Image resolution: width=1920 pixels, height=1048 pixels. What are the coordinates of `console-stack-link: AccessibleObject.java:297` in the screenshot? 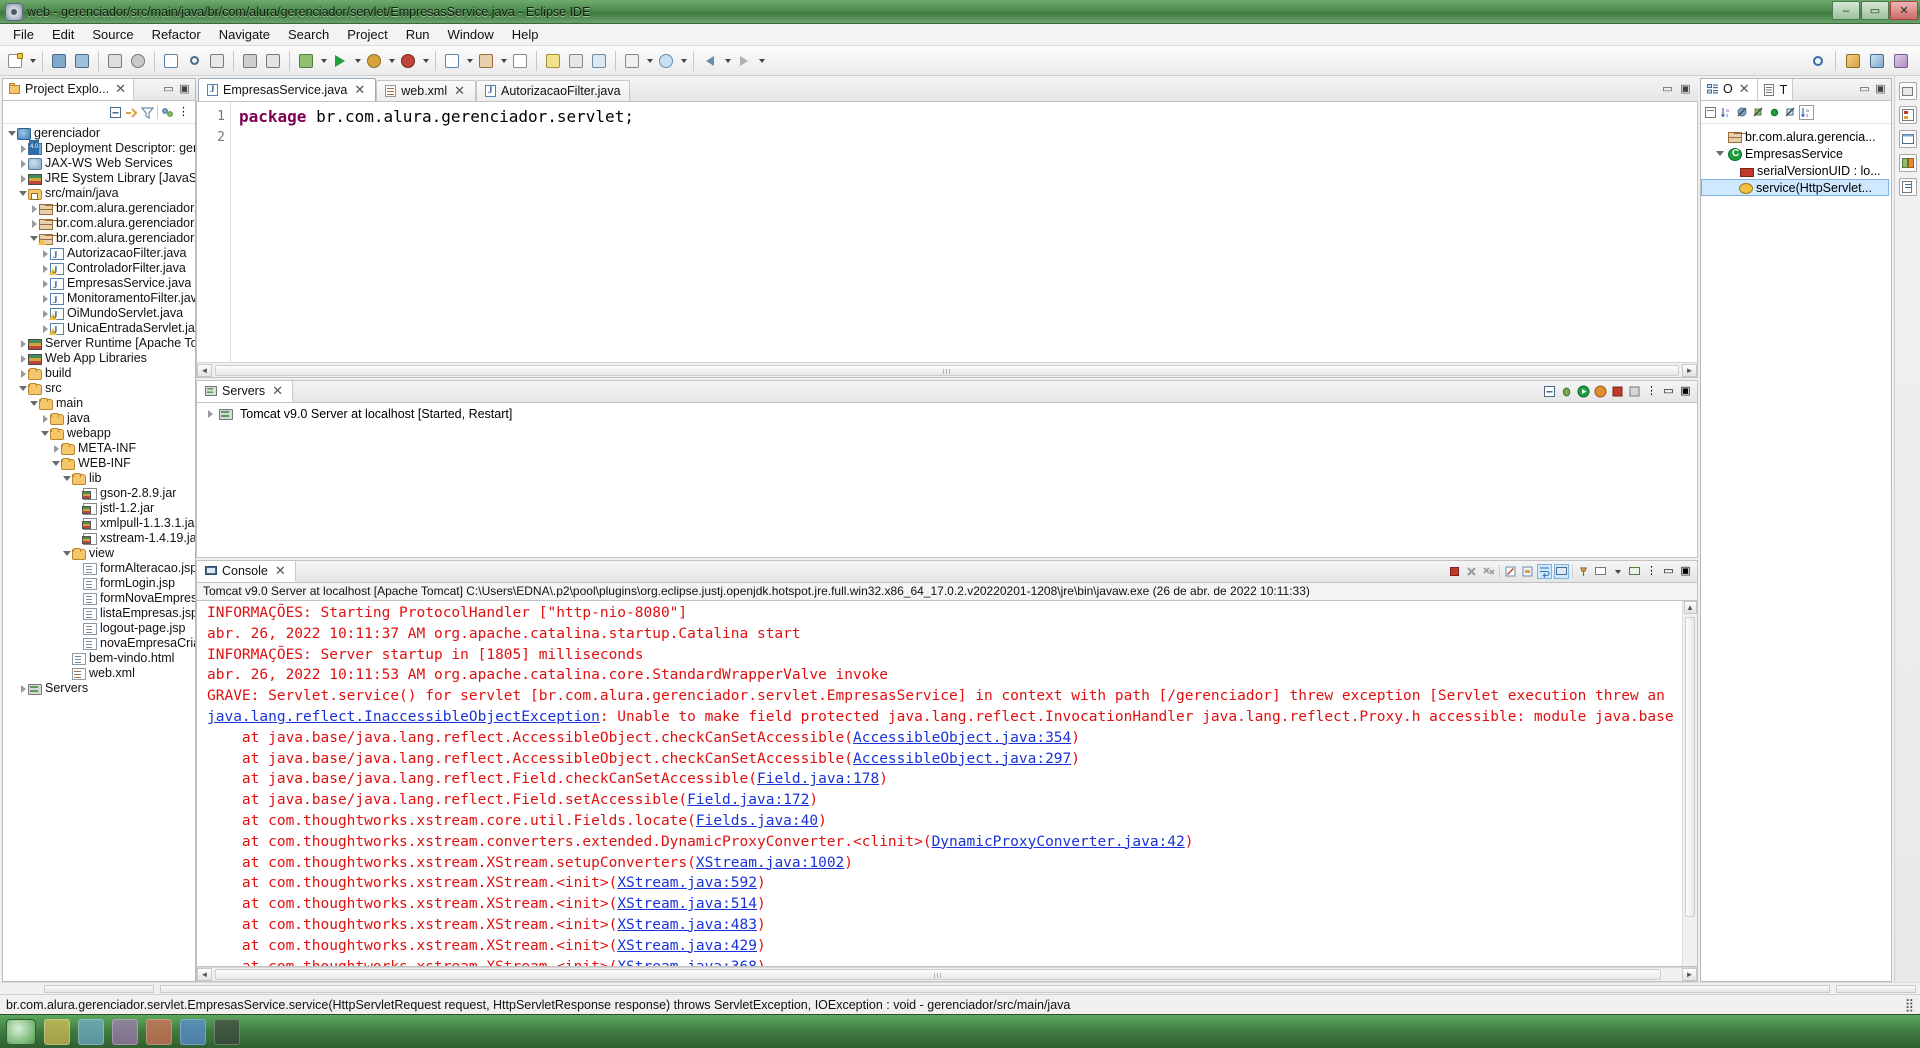 It's located at (962, 759).